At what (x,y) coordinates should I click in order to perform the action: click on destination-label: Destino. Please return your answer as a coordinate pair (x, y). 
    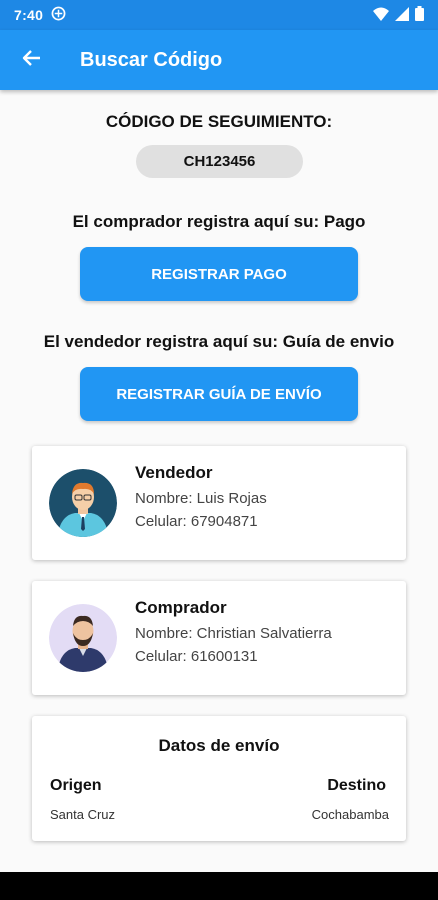
    Looking at the image, I should click on (356, 785).